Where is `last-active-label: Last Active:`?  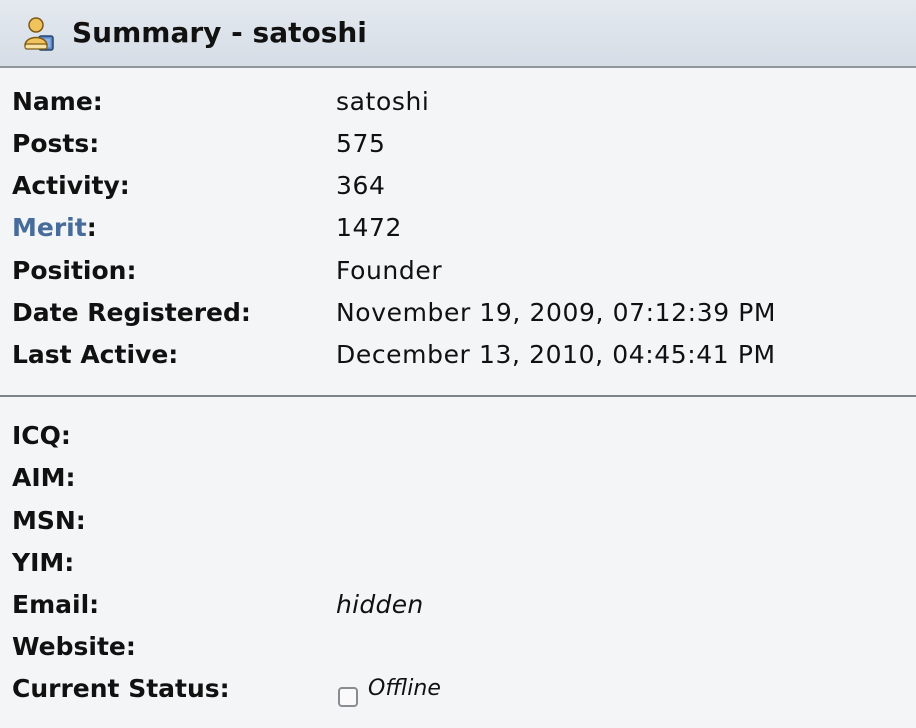 last-active-label: Last Active: is located at coordinates (95, 354).